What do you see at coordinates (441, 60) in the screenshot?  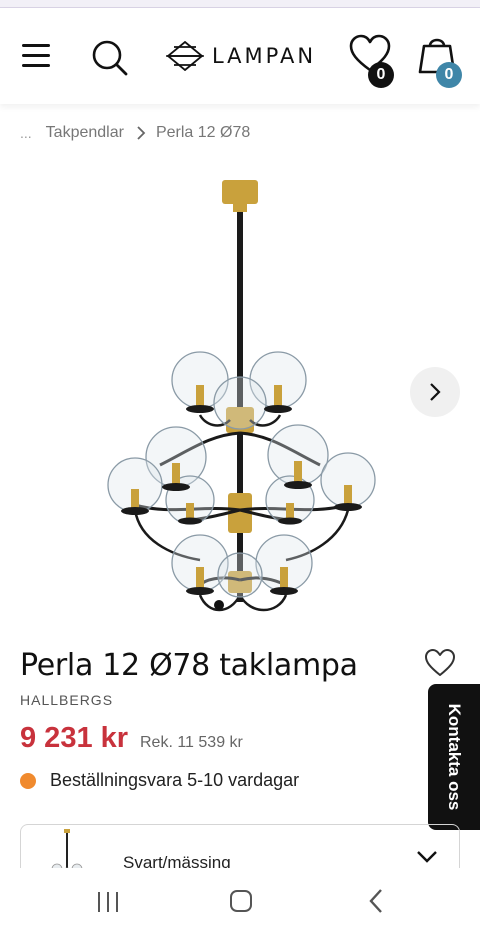 I see `cart-button: 0` at bounding box center [441, 60].